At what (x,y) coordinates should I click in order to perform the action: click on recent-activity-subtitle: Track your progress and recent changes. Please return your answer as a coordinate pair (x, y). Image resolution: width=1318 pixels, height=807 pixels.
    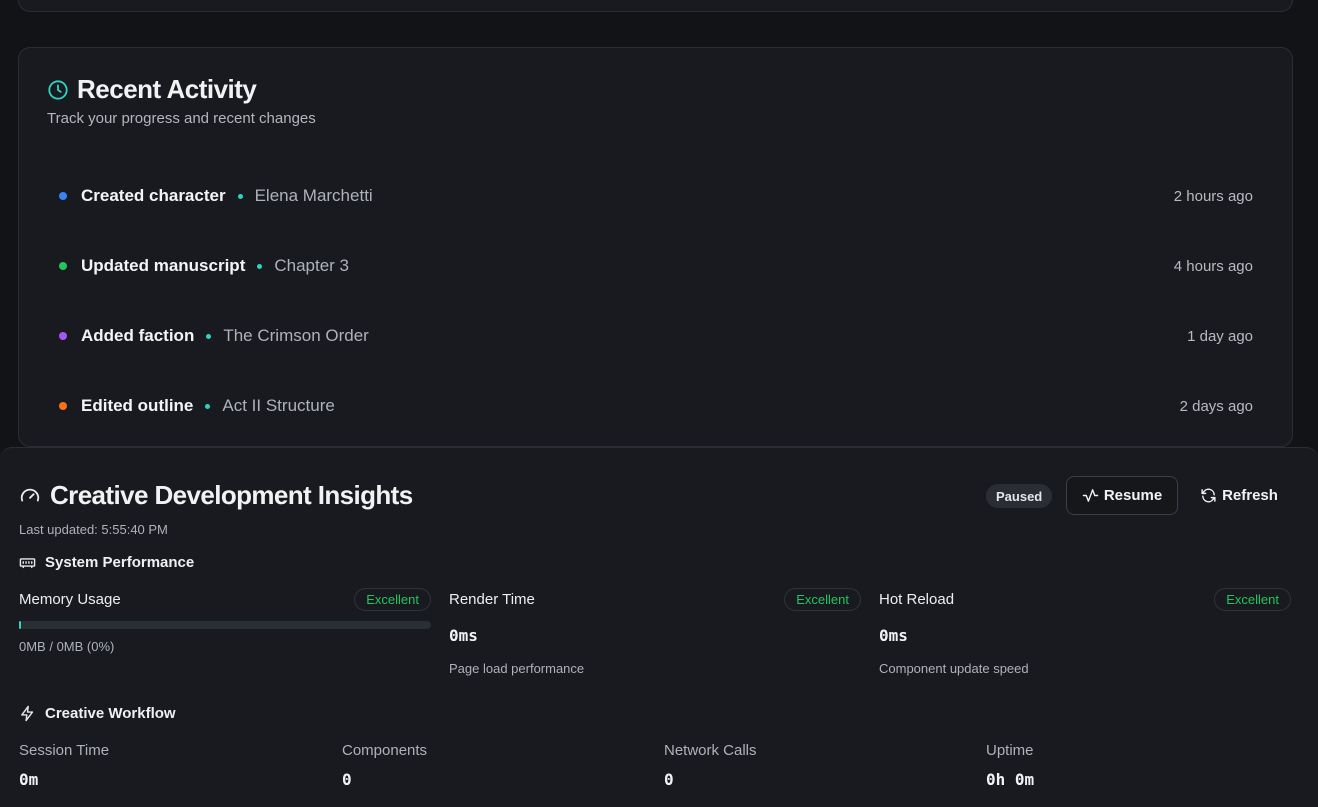
    Looking at the image, I should click on (181, 118).